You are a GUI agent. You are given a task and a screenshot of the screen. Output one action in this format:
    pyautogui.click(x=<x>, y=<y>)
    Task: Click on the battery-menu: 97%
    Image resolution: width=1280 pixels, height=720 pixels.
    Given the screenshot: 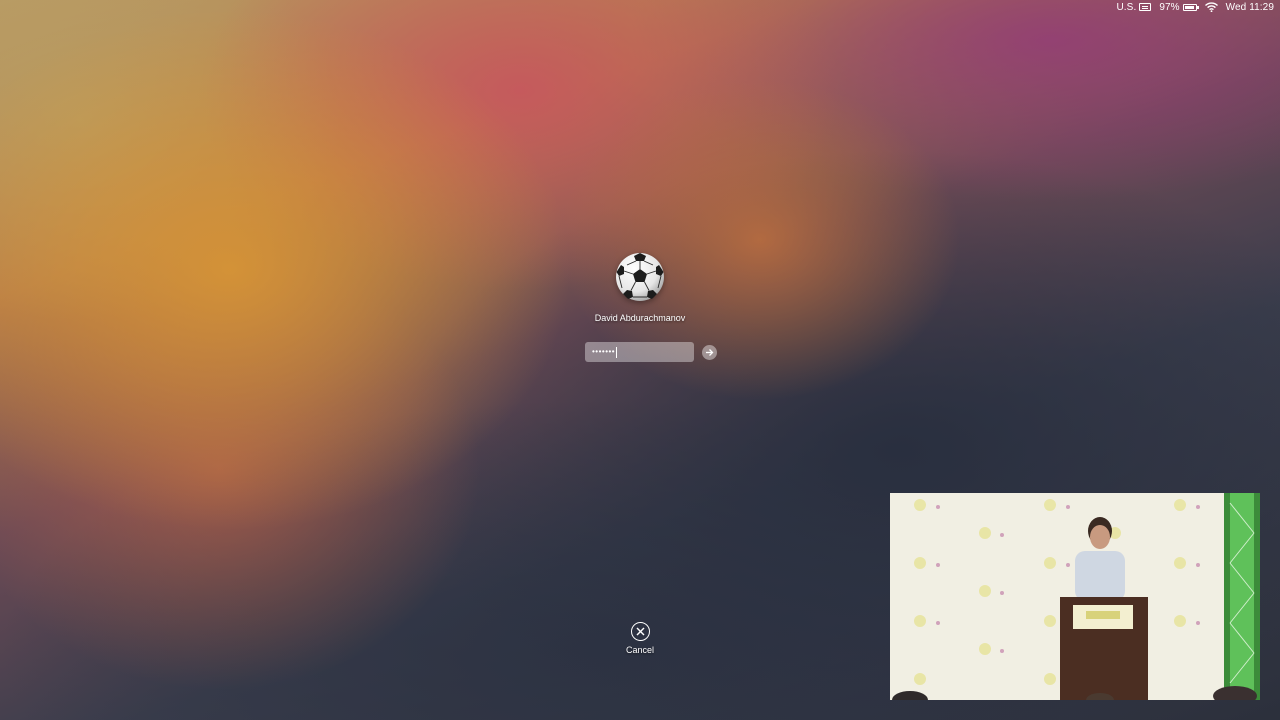 What is the action you would take?
    pyautogui.click(x=1179, y=7)
    